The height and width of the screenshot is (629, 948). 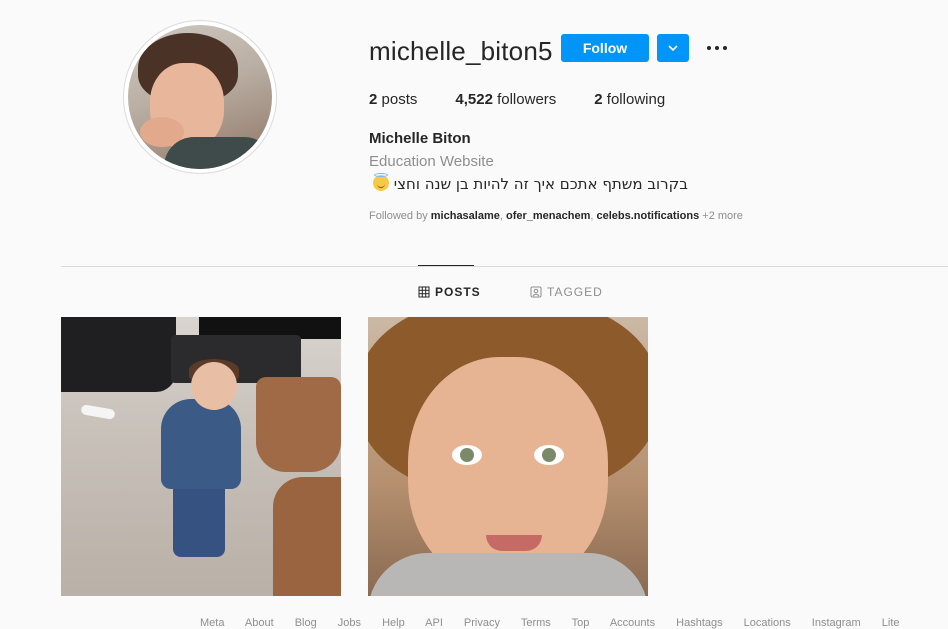 I want to click on followed-by-user: ofer_menachem, so click(x=548, y=216).